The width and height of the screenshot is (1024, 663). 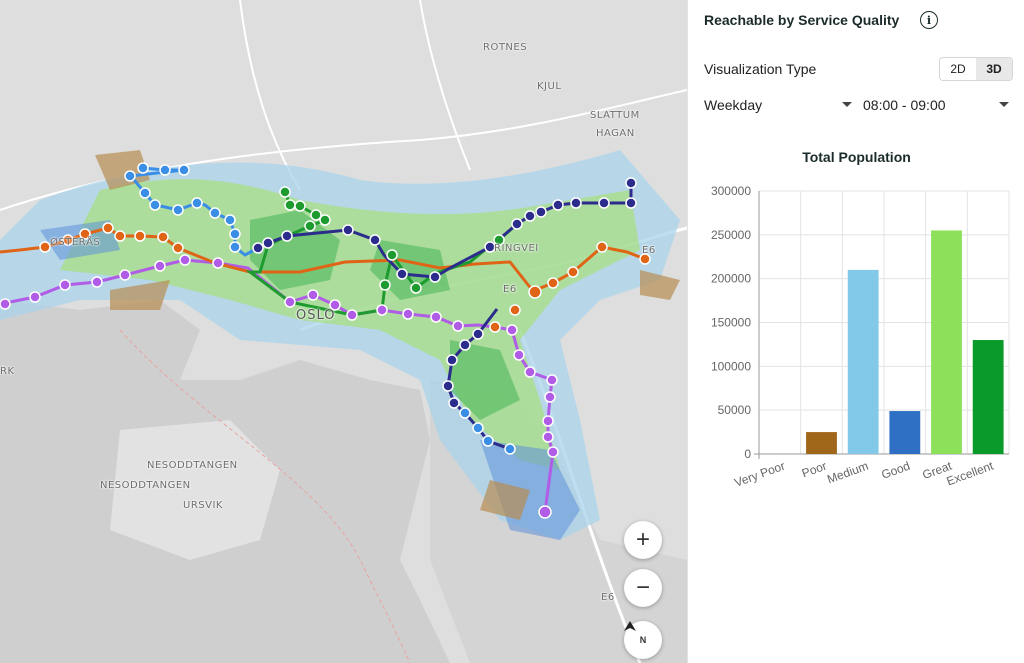 I want to click on place-label-rk: RK, so click(x=7, y=371).